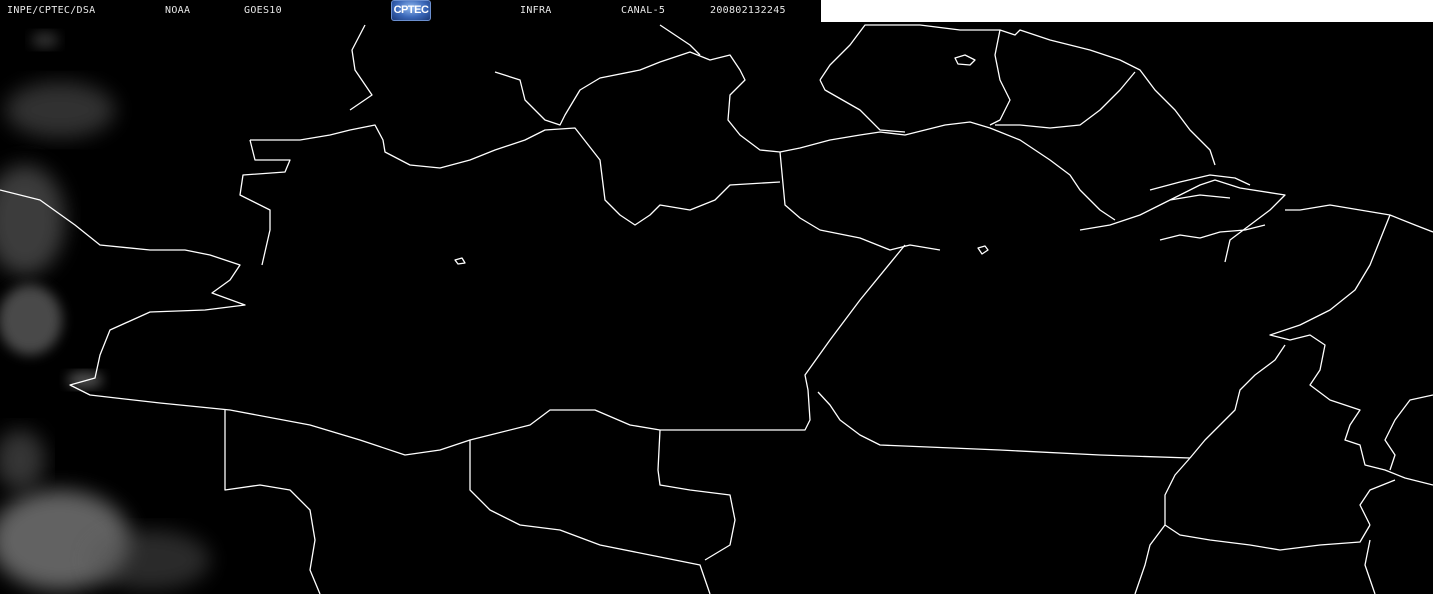 The height and width of the screenshot is (594, 1433). I want to click on boundary-southwest, so click(272, 502).